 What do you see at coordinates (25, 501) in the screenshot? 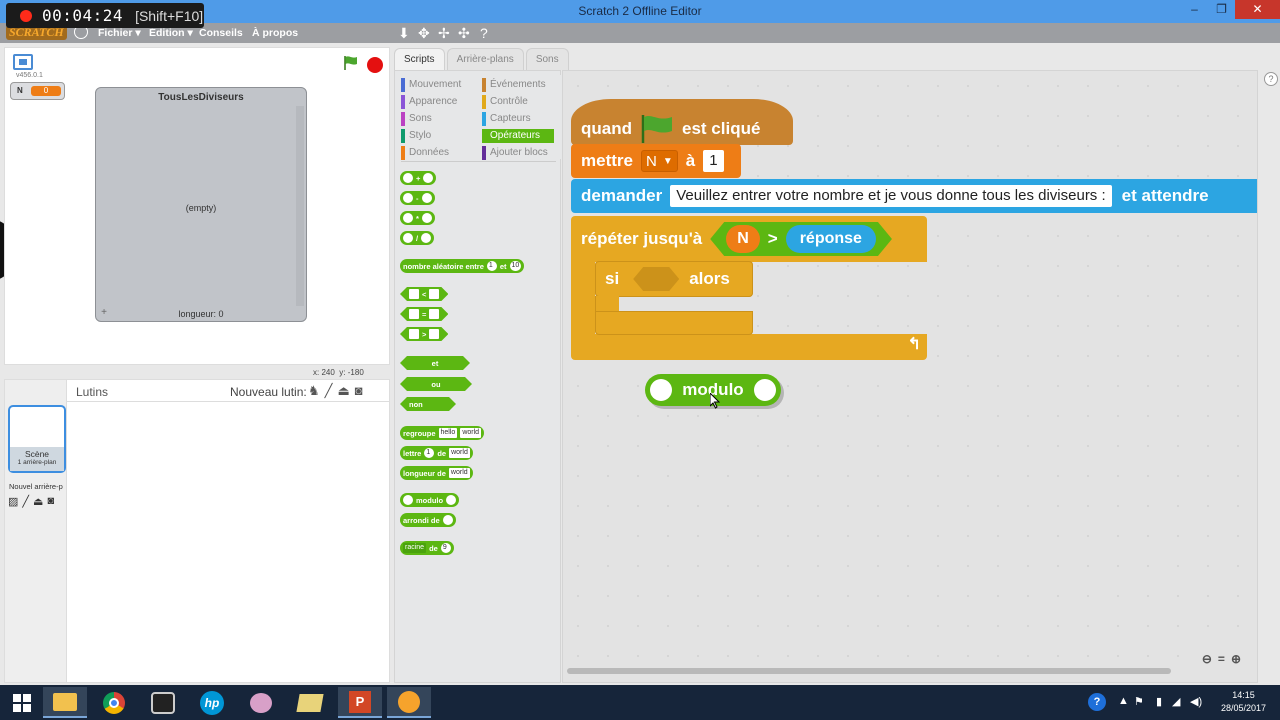
I see `paint-backdrop-icon: ╱` at bounding box center [25, 501].